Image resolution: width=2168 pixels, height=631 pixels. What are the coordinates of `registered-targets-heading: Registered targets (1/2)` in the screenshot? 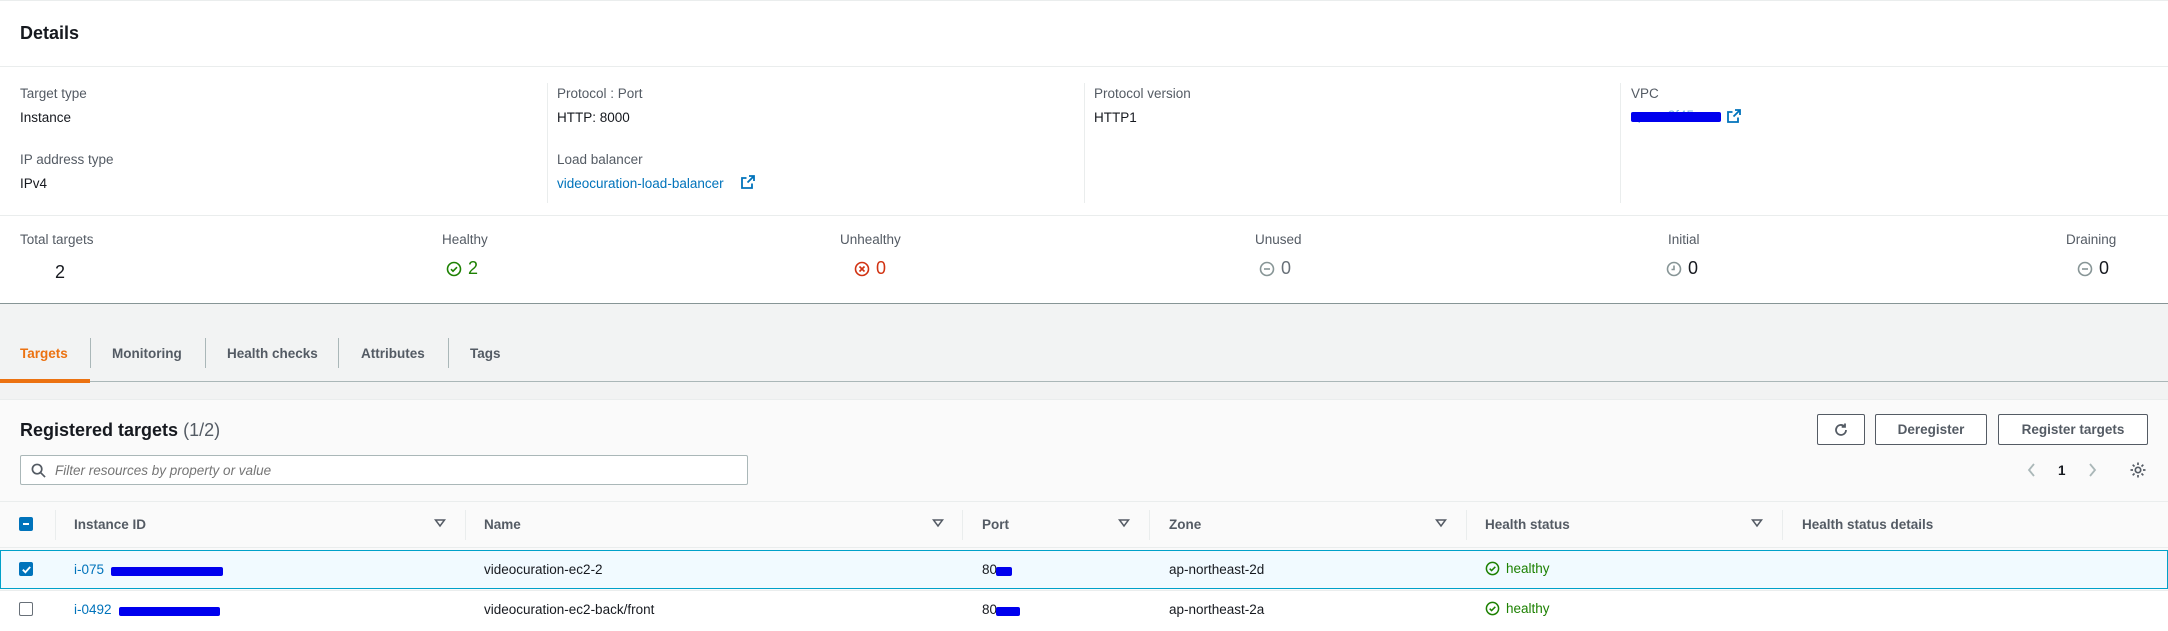 It's located at (120, 430).